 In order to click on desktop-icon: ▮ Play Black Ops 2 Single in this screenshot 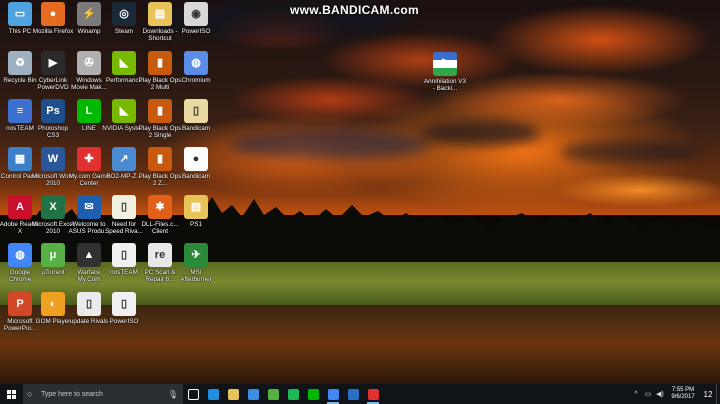, I will do `click(160, 119)`.